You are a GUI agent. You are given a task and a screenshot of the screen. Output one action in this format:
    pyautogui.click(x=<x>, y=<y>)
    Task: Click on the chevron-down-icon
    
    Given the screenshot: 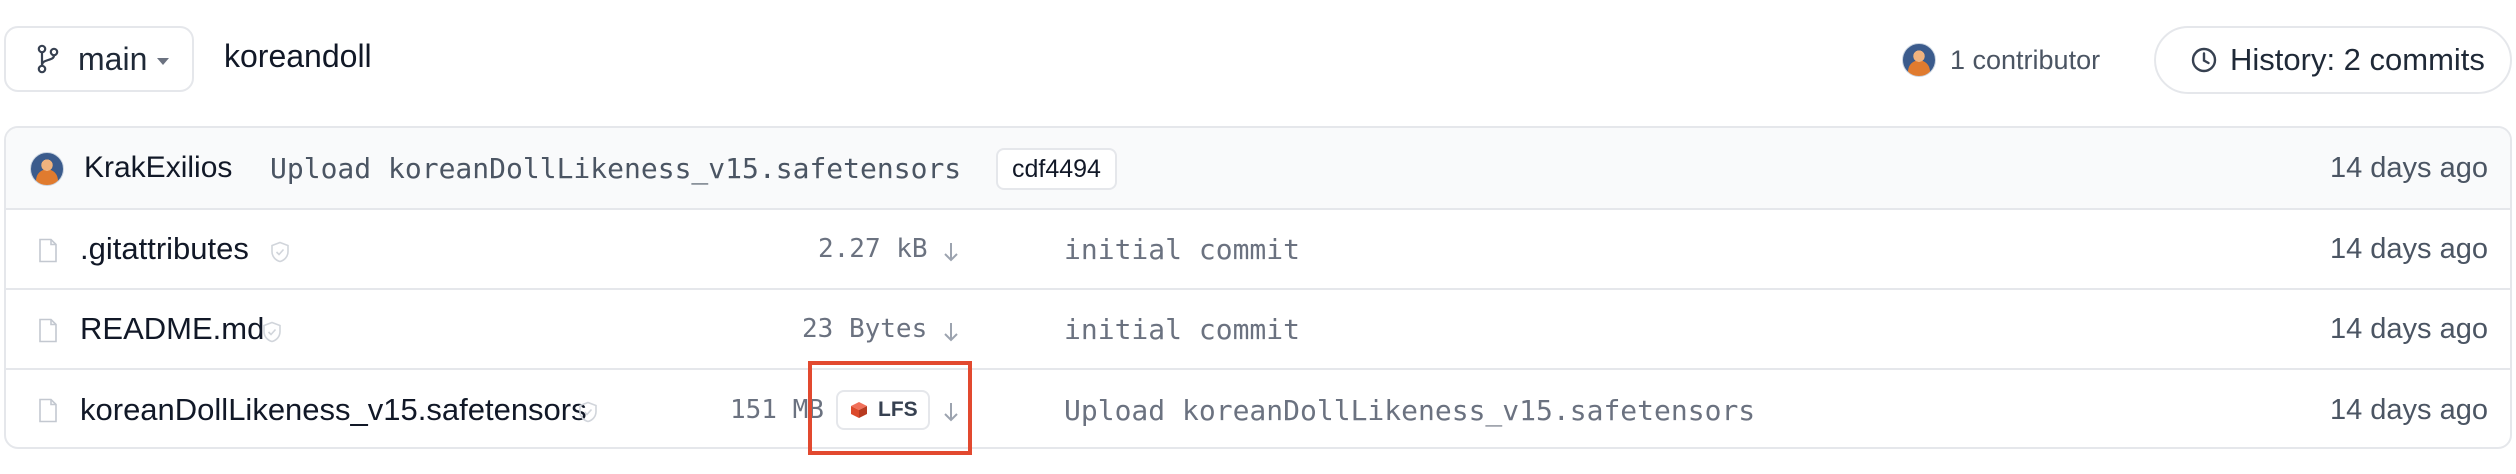 What is the action you would take?
    pyautogui.click(x=163, y=61)
    